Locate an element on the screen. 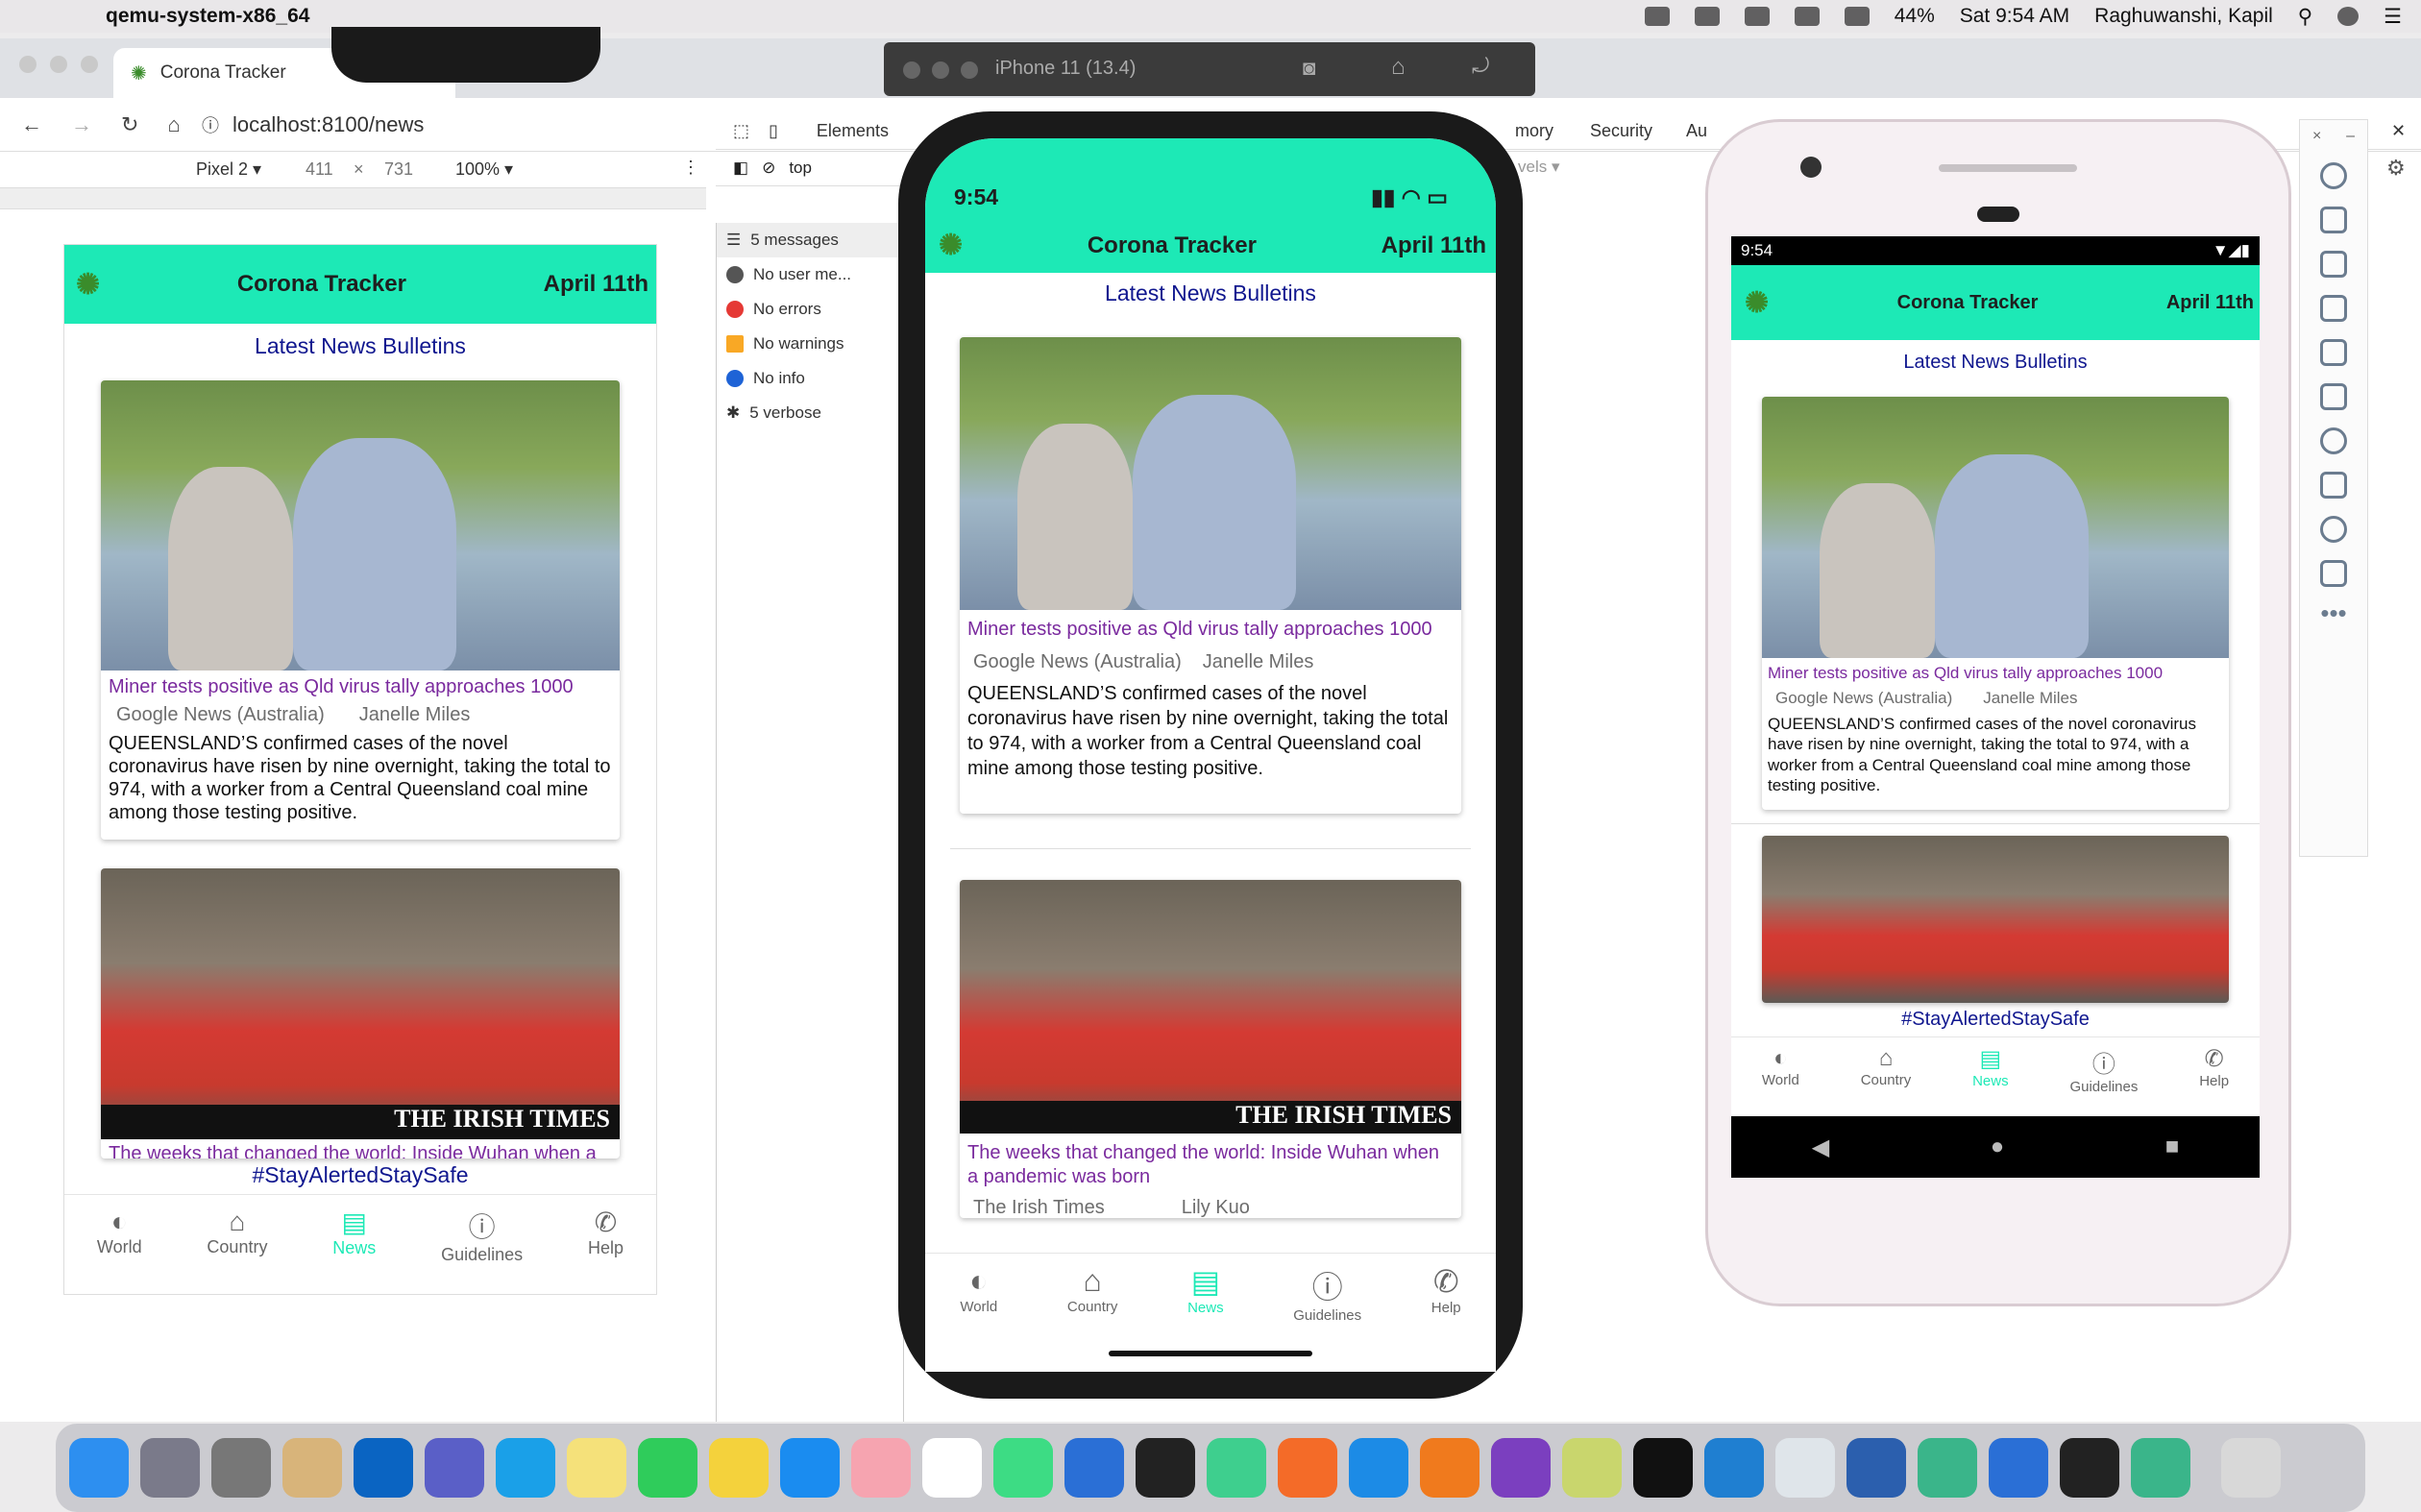  firefox-icon is located at coordinates (1450, 1468).